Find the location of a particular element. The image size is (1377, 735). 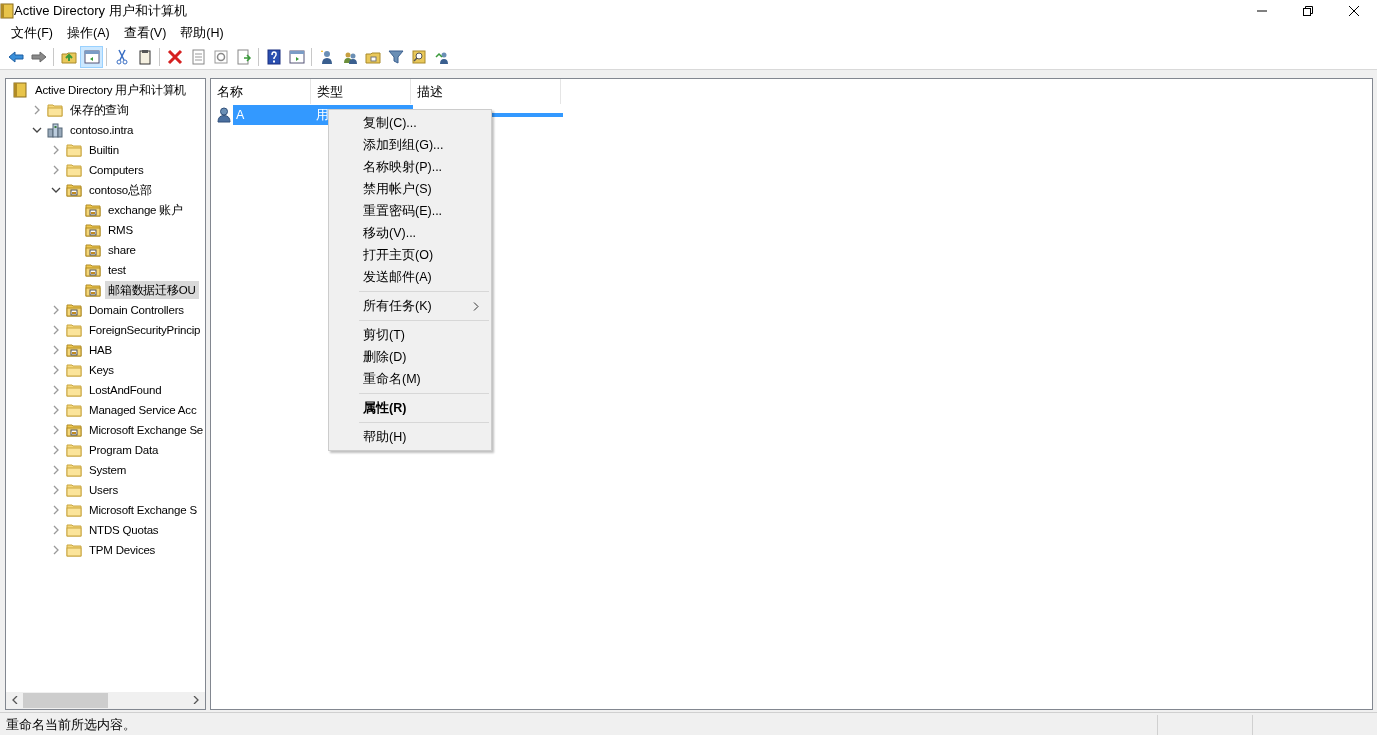

scroll-right-icon is located at coordinates (196, 700).